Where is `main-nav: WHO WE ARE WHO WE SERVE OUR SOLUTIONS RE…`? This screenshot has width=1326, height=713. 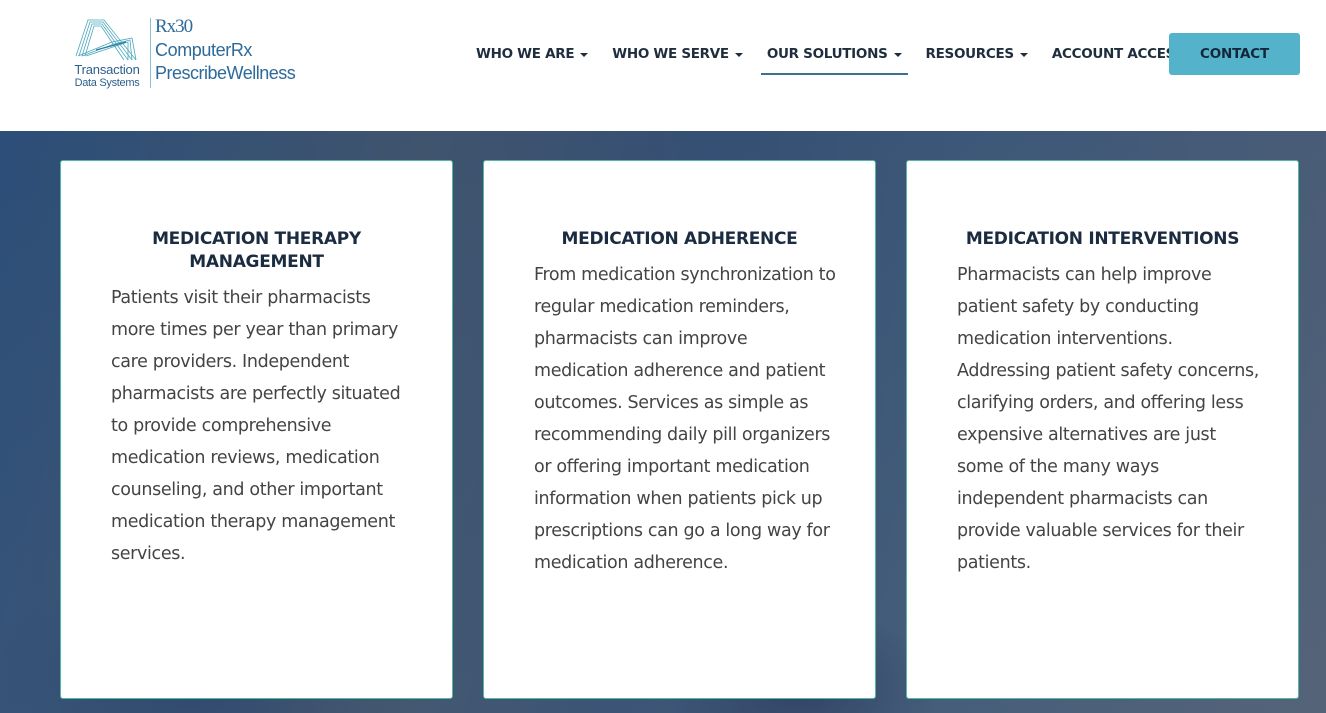 main-nav: WHO WE ARE WHO WE SERVE OUR SOLUTIONS RE… is located at coordinates (836, 54).